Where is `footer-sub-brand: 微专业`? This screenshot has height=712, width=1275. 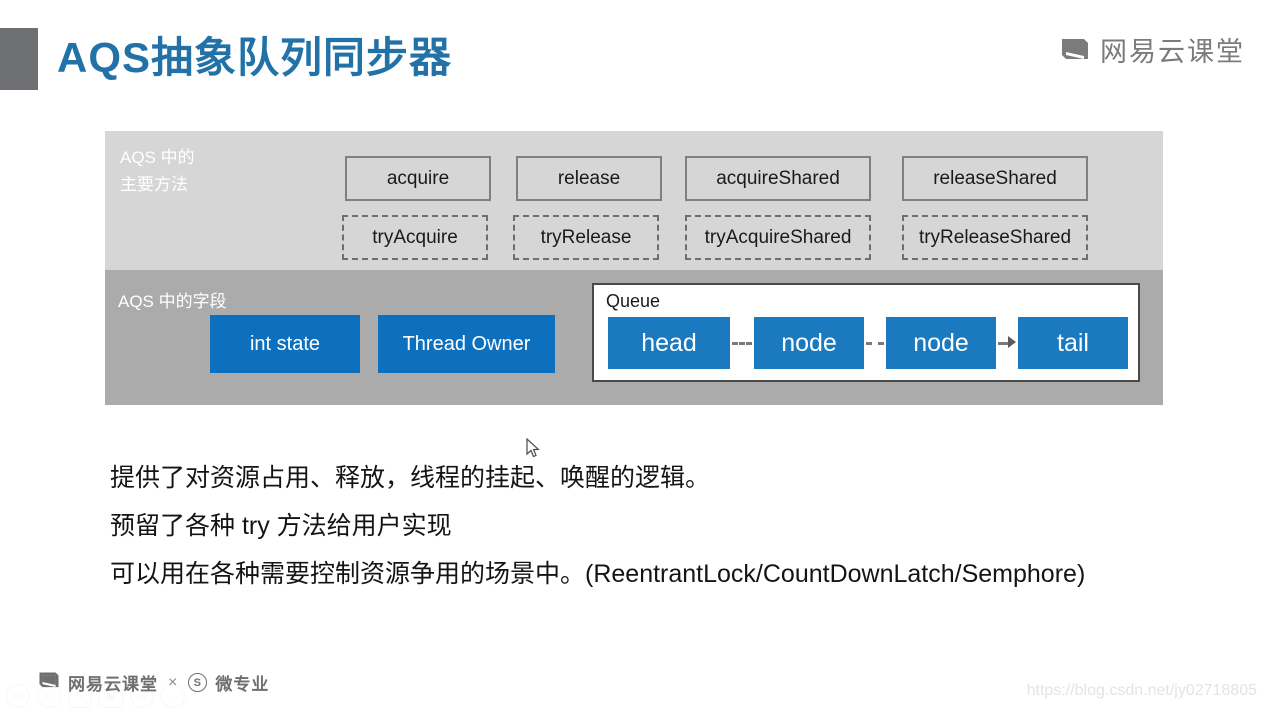
footer-sub-brand: 微专业 is located at coordinates (242, 684).